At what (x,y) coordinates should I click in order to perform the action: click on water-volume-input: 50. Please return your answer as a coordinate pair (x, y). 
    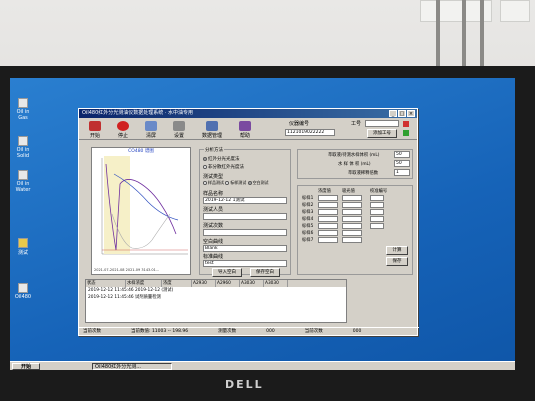
    Looking at the image, I should click on (402, 163).